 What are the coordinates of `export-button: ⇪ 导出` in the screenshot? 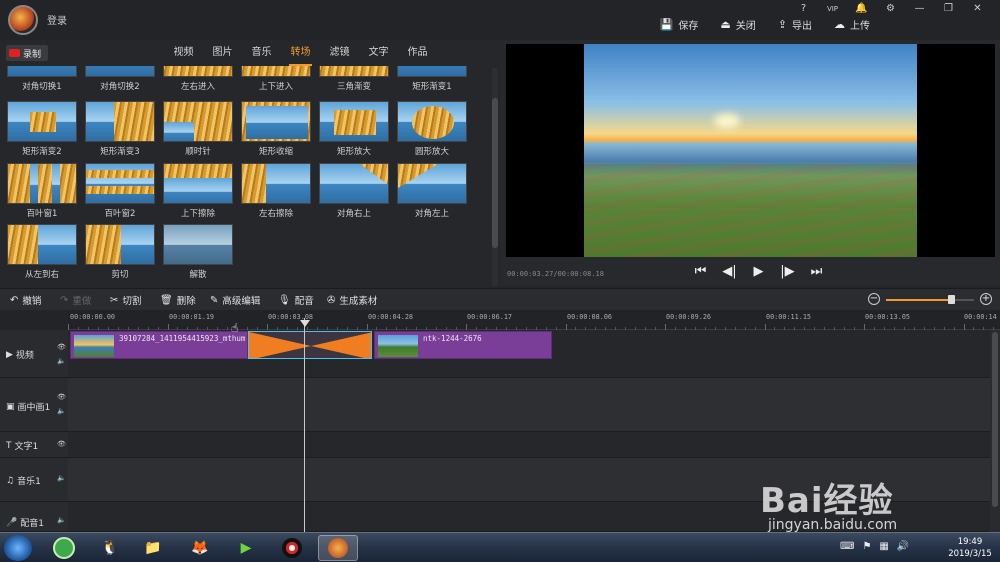 It's located at (795, 24).